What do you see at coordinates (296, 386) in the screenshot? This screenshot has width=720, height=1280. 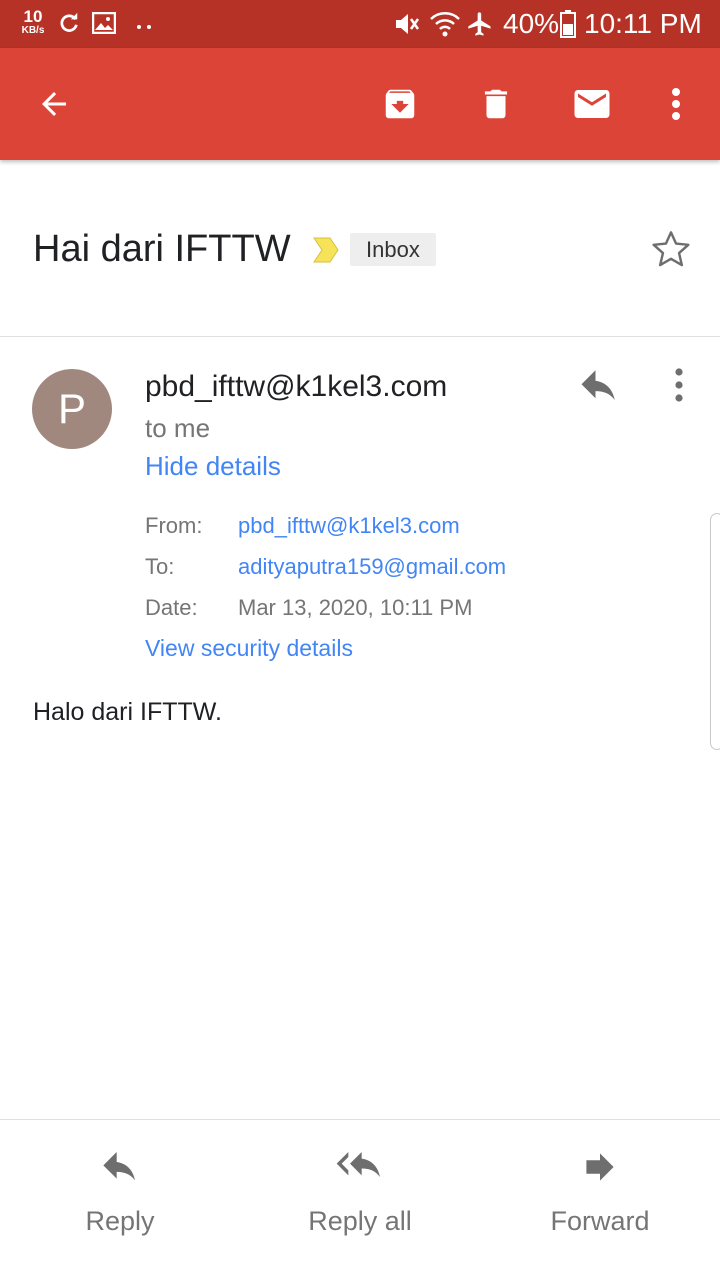 I see `sender-address: pbd_ifttw@k1kel3.com` at bounding box center [296, 386].